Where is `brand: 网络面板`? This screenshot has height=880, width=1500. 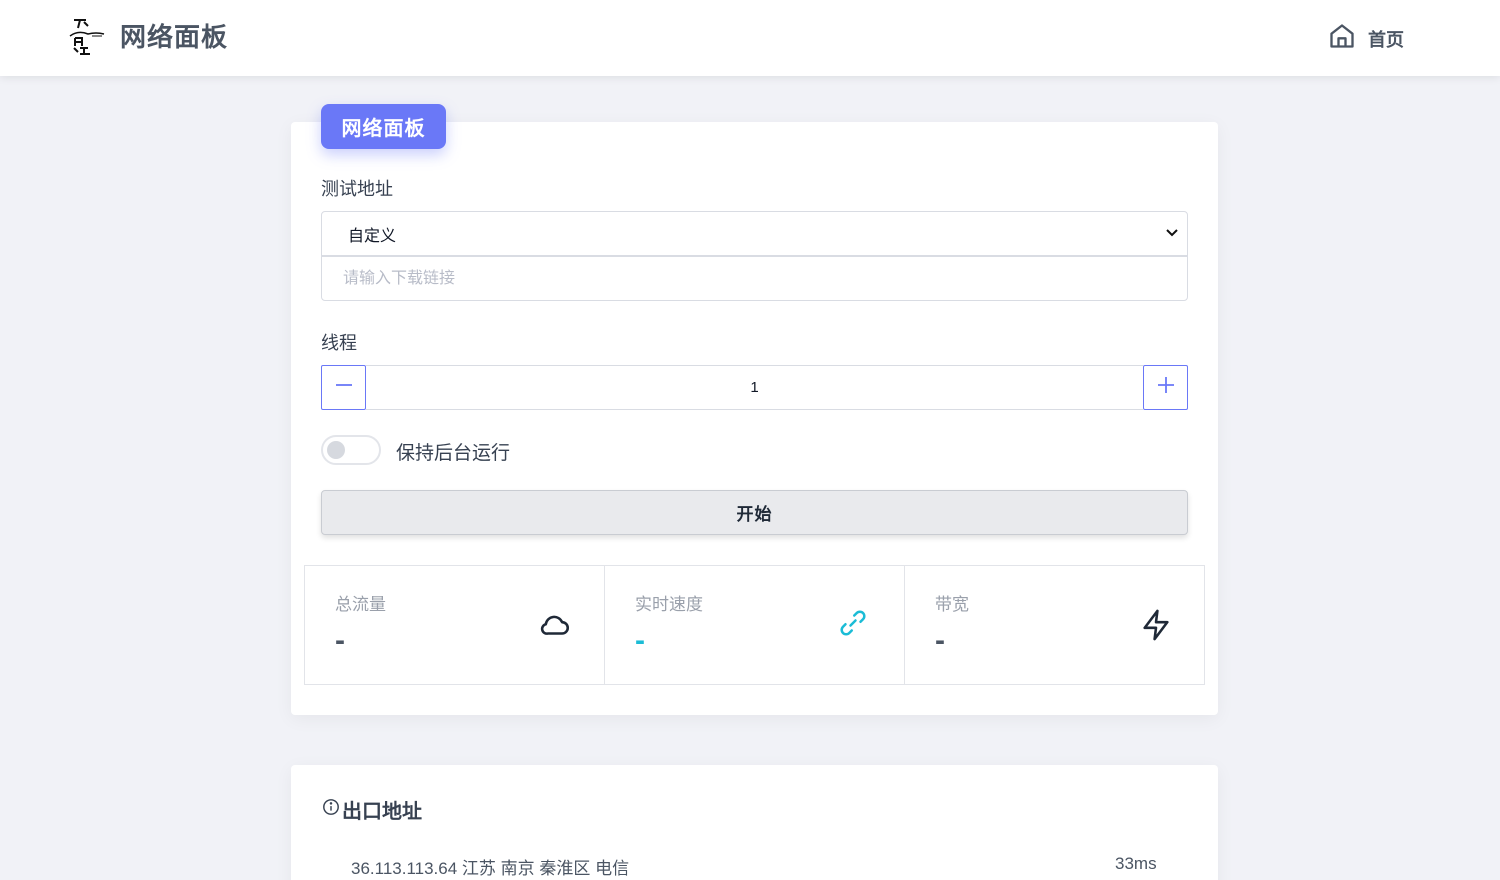 brand: 网络面板 is located at coordinates (147, 35).